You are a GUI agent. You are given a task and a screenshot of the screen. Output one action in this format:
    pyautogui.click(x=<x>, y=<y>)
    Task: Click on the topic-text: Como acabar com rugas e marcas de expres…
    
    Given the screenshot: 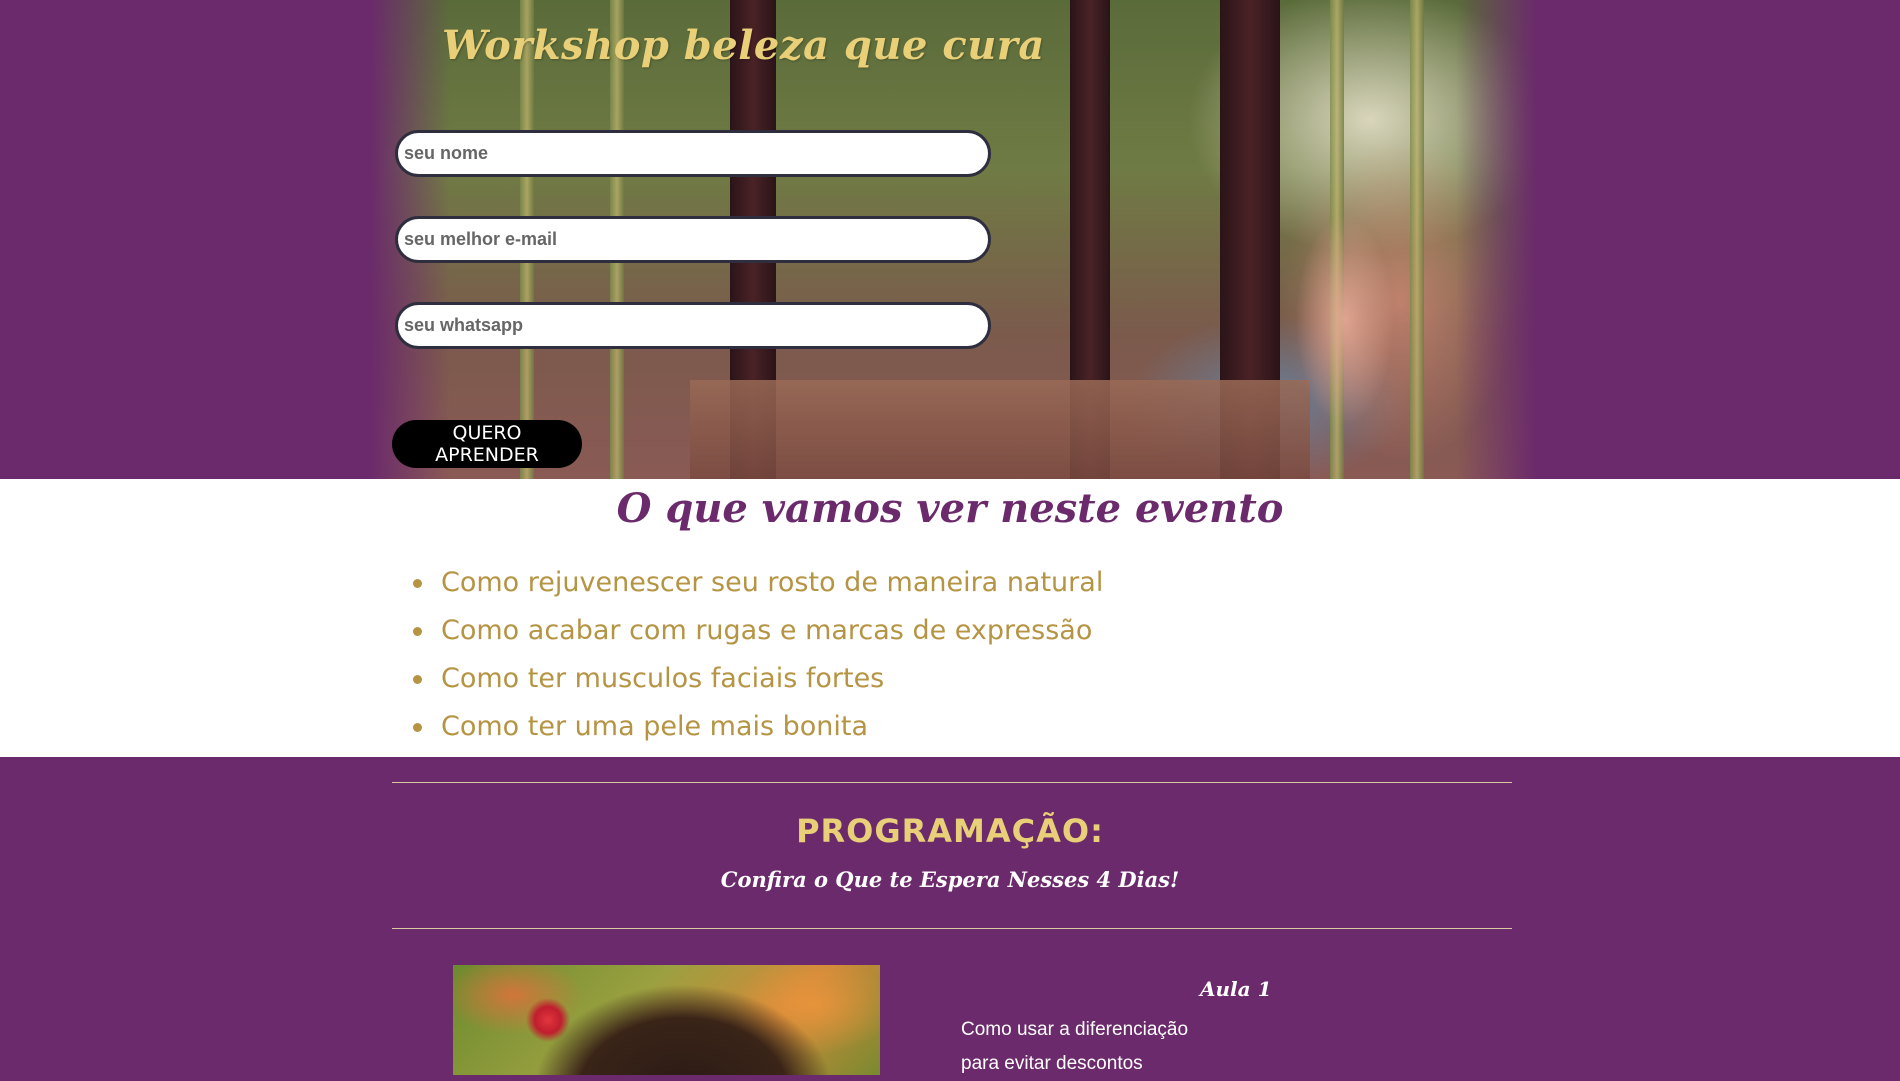 What is the action you would take?
    pyautogui.click(x=767, y=630)
    